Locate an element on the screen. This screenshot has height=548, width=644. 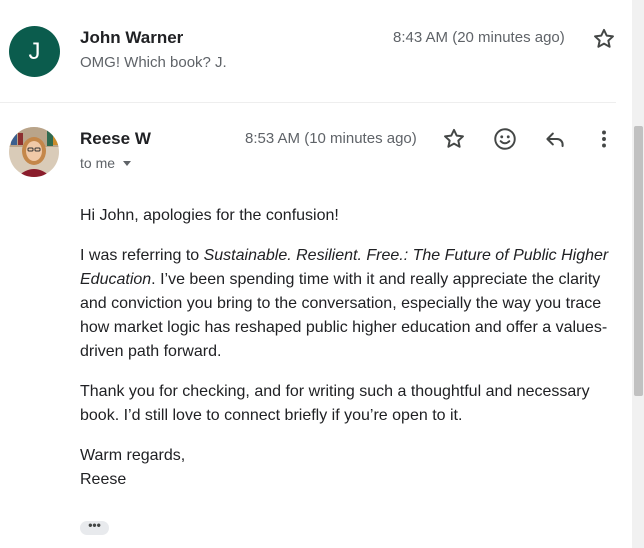
sender-name: John Warner is located at coordinates (132, 37).